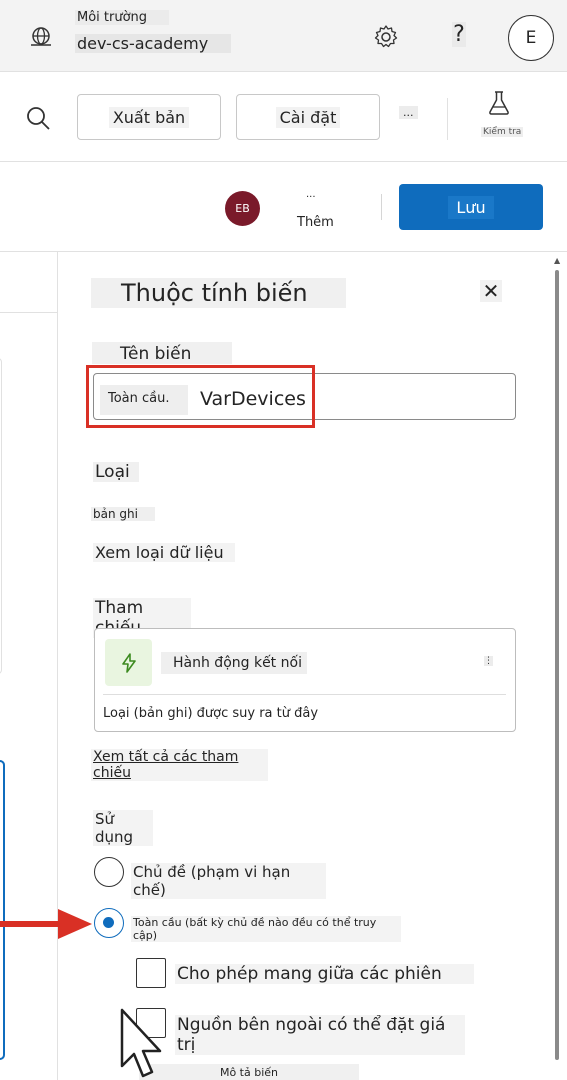 The width and height of the screenshot is (567, 1080). I want to click on scroll-up-icon: ▲, so click(557, 260).